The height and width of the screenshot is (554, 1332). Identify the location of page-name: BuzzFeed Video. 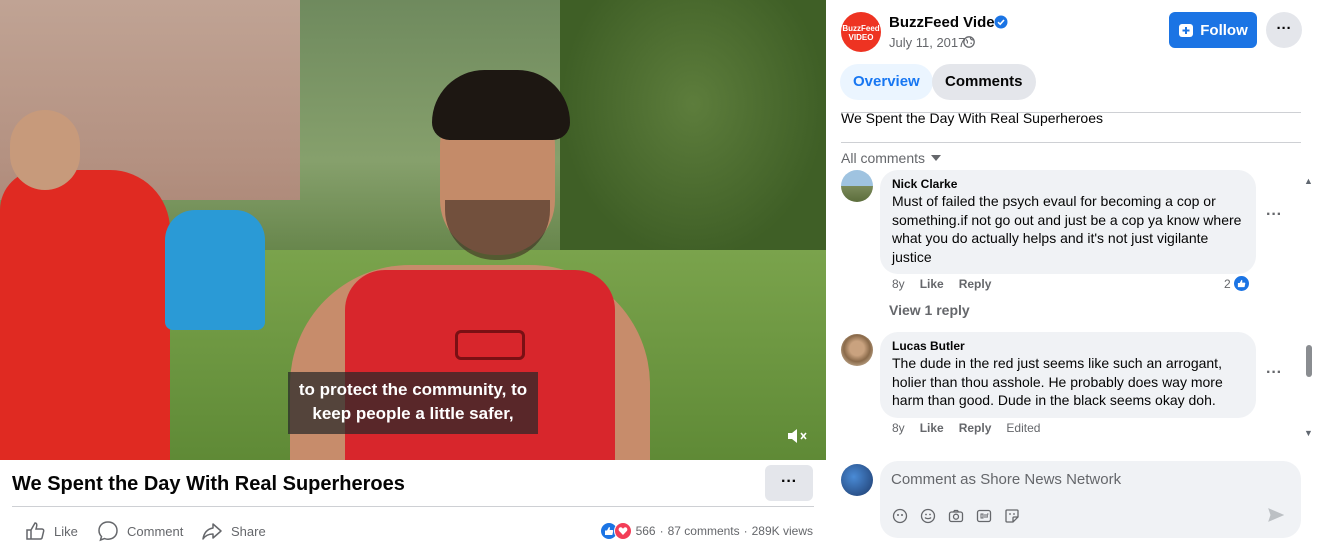
(946, 22).